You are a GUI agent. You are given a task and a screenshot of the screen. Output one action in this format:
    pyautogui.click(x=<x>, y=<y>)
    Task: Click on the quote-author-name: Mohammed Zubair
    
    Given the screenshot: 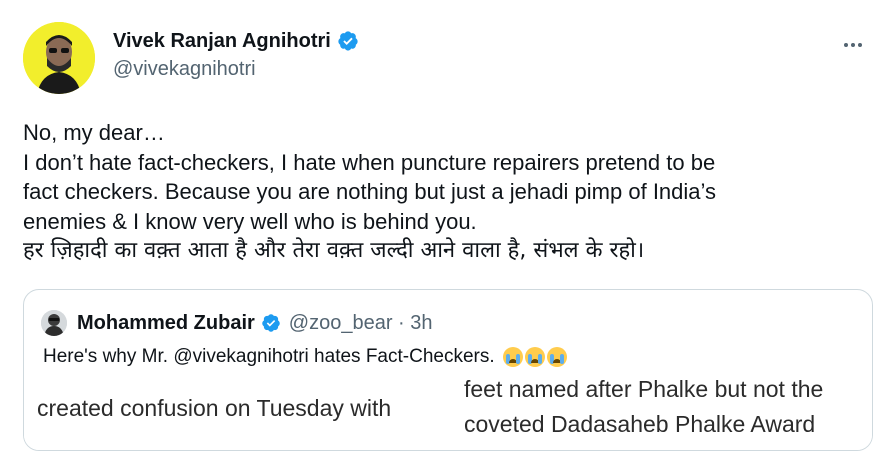 What is the action you would take?
    pyautogui.click(x=166, y=323)
    